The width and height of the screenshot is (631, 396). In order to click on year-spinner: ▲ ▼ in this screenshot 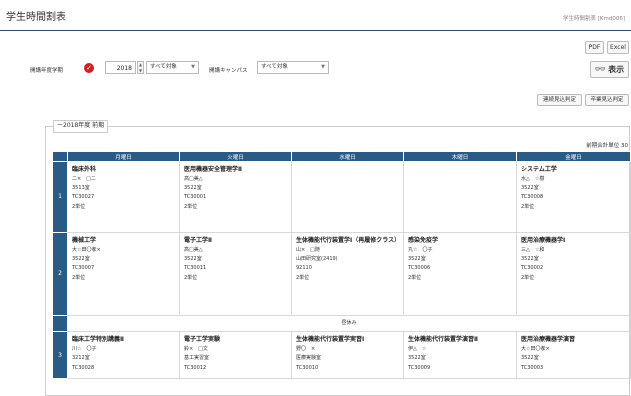, I will do `click(140, 67)`.